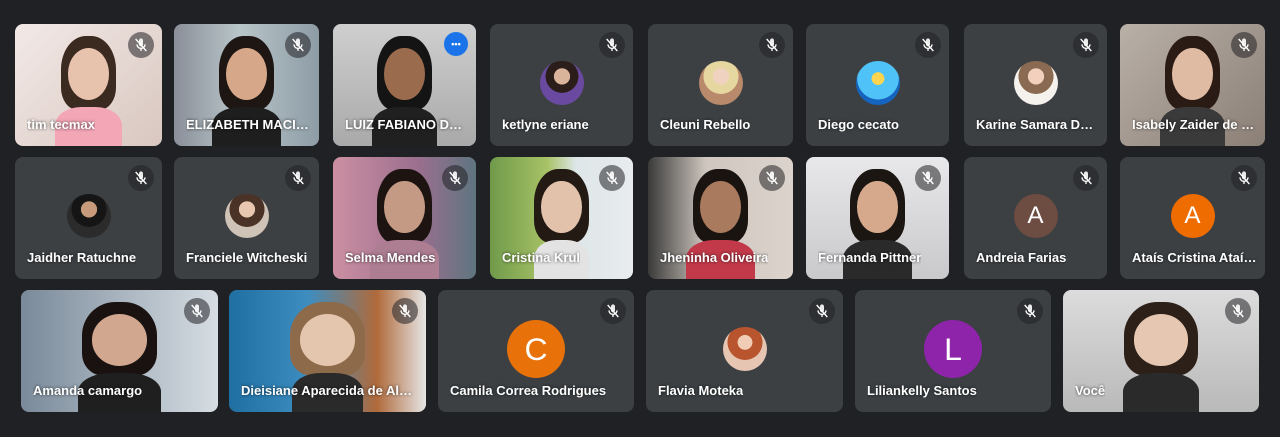 The width and height of the screenshot is (1280, 437). I want to click on participant-tile: Selma Mendes, so click(404, 218).